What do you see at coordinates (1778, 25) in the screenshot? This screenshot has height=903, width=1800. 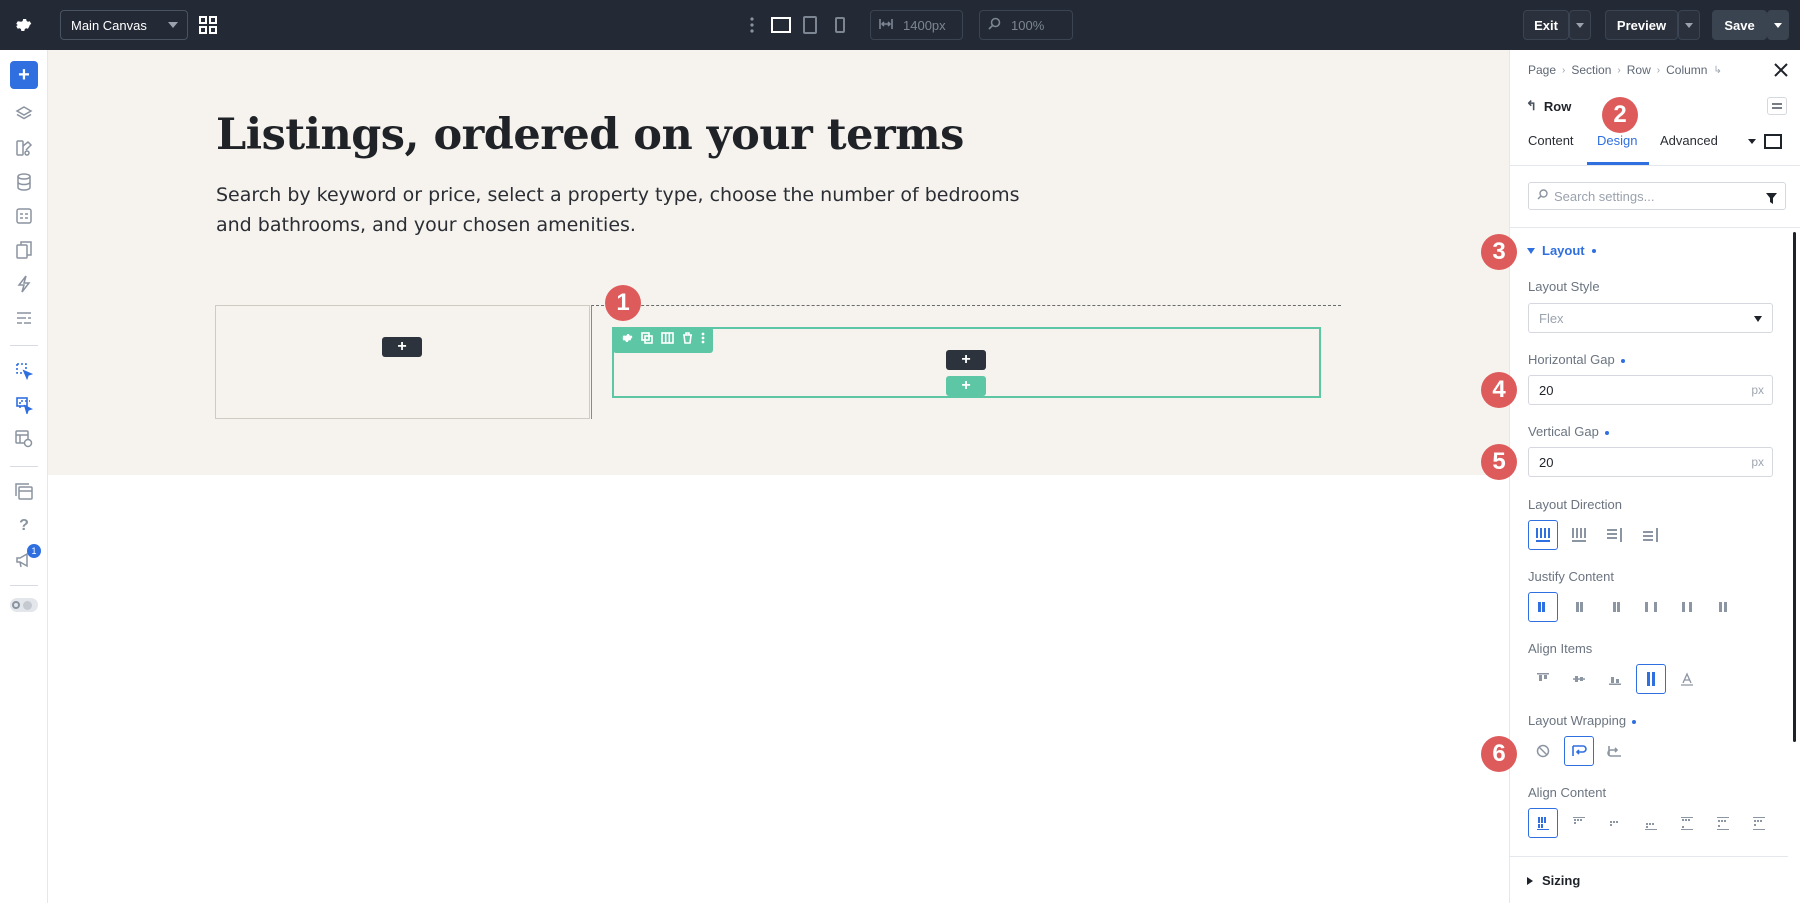 I see `save-dropdown-button` at bounding box center [1778, 25].